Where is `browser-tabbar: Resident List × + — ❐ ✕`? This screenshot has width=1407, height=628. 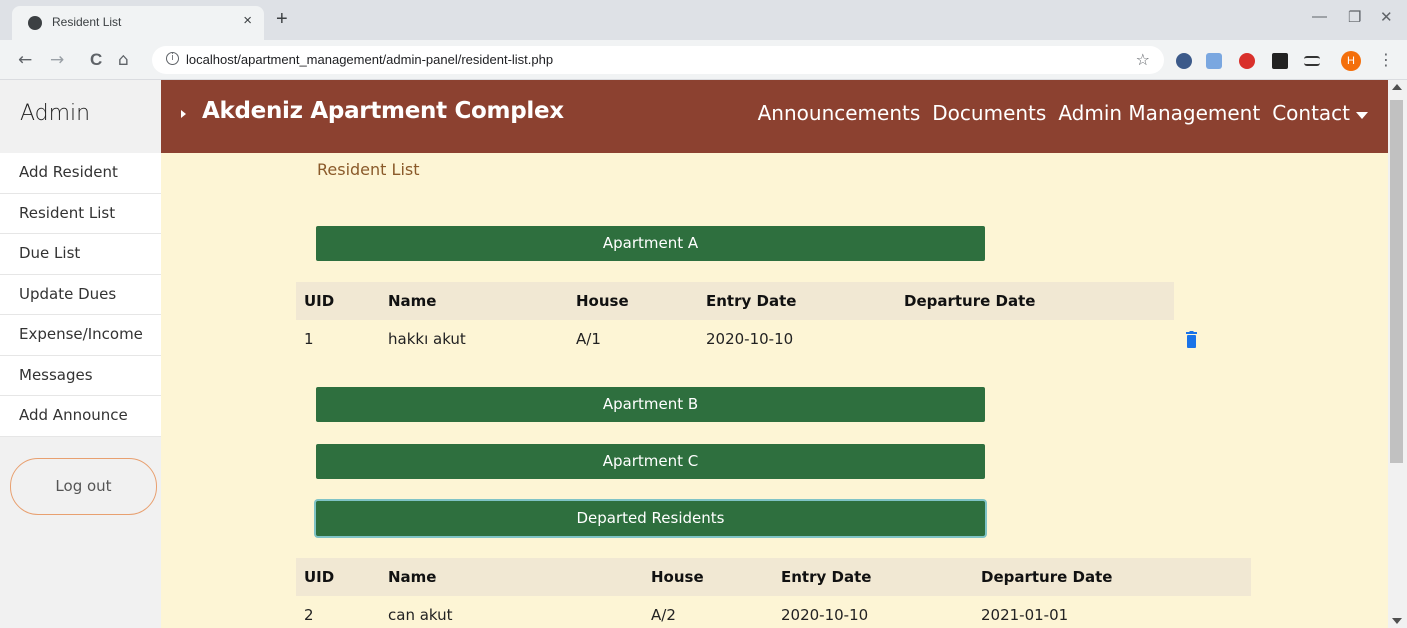 browser-tabbar: Resident List × + — ❐ ✕ is located at coordinates (703, 20).